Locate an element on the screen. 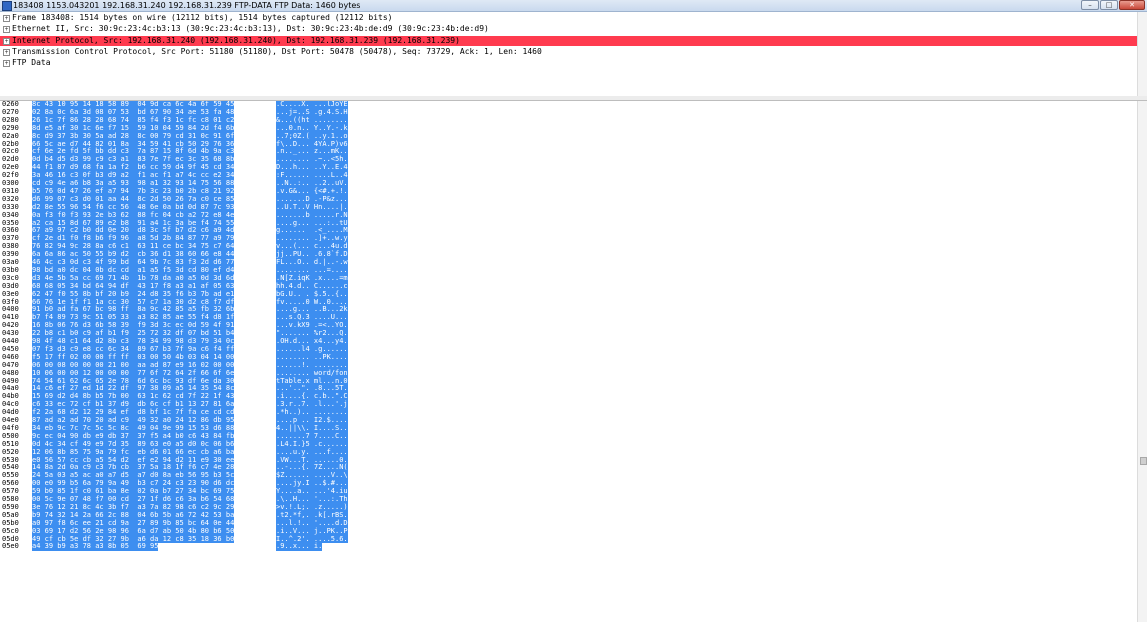  bytes-scrollbar is located at coordinates (1142, 361).